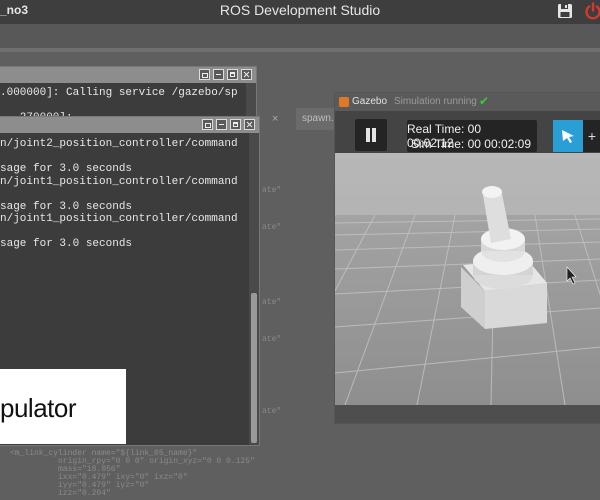 This screenshot has height=500, width=600. Describe the element at coordinates (592, 11) in the screenshot. I see `power-icon` at that location.